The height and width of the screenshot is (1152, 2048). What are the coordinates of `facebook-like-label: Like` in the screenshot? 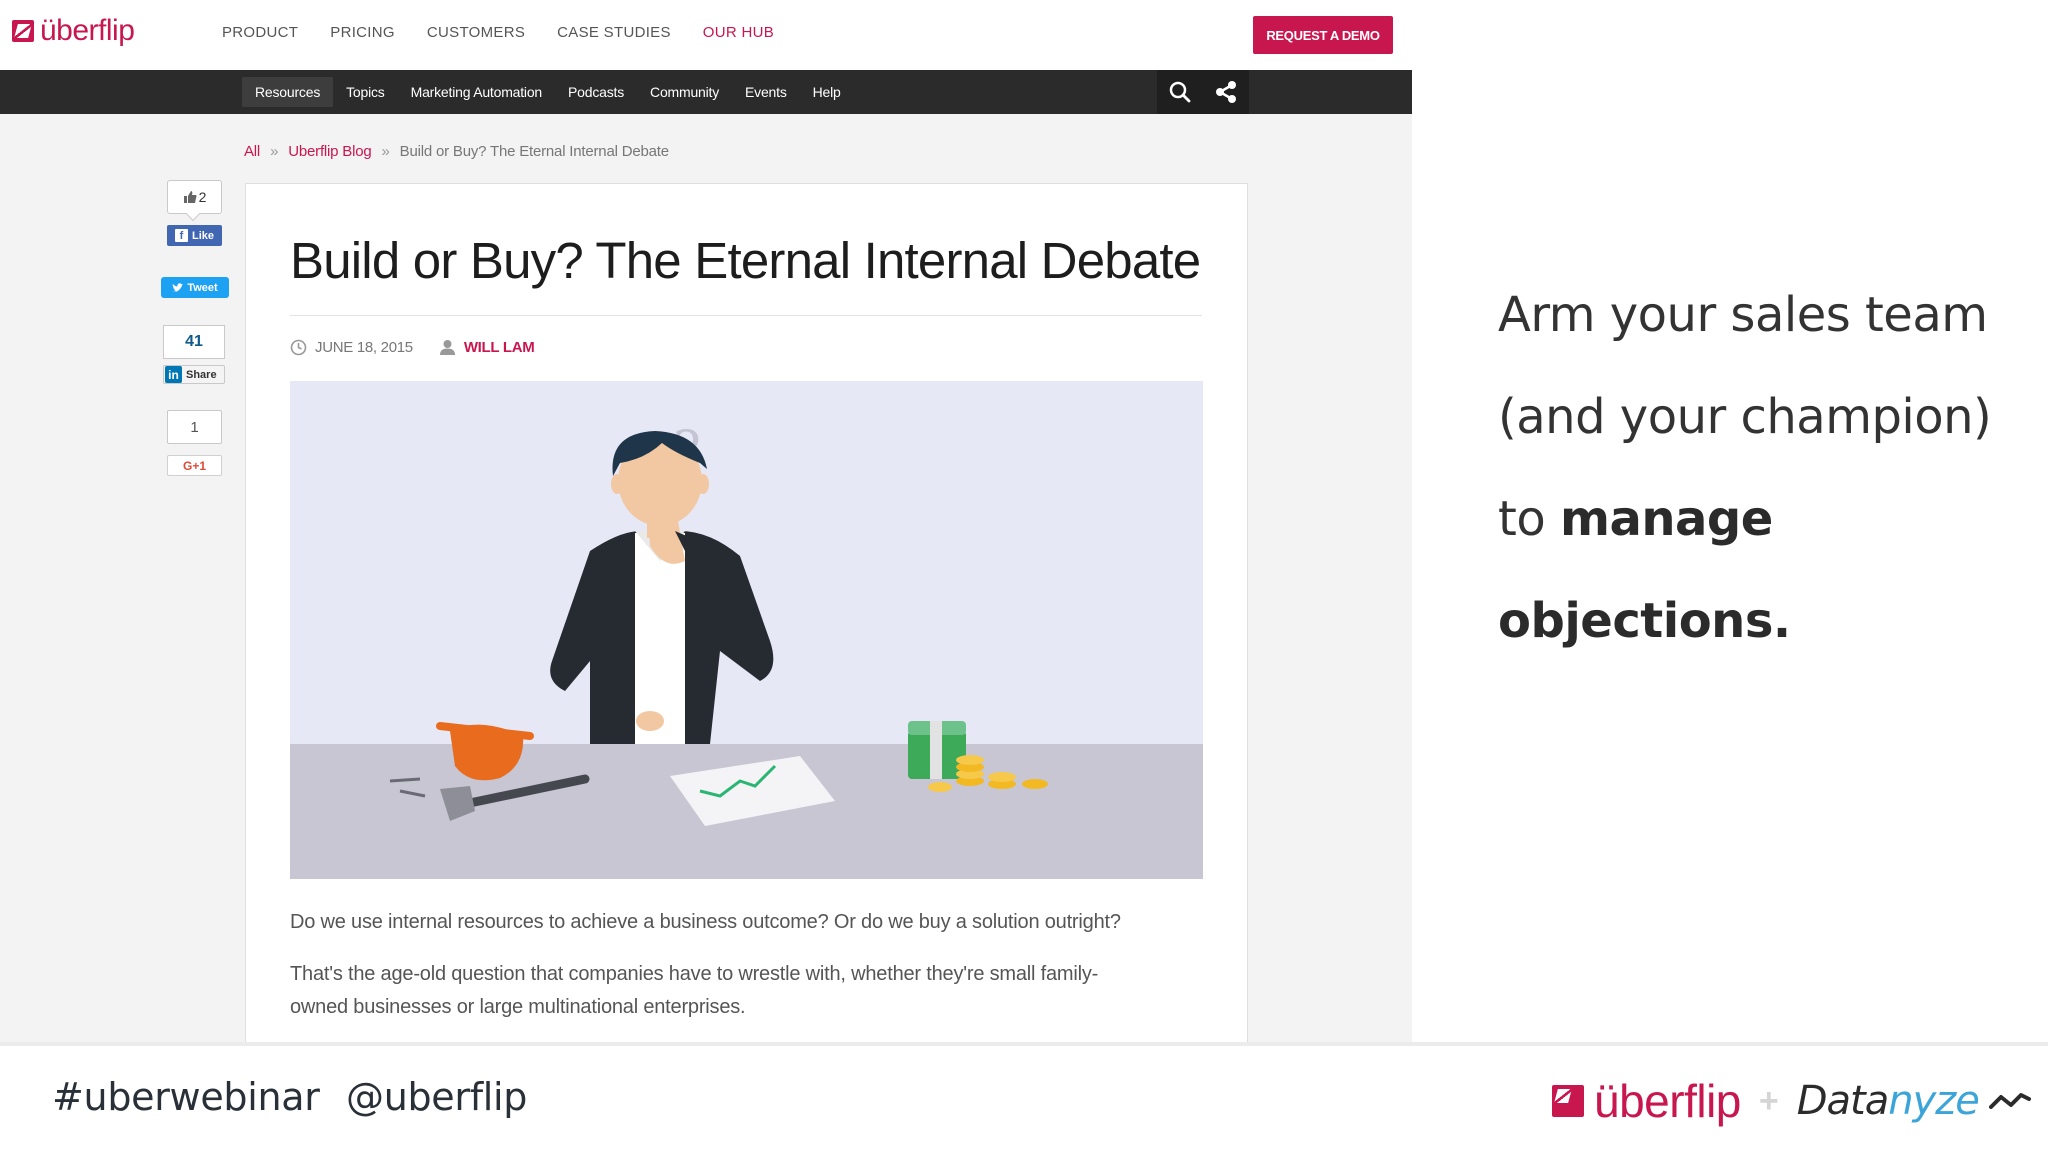 It's located at (202, 235).